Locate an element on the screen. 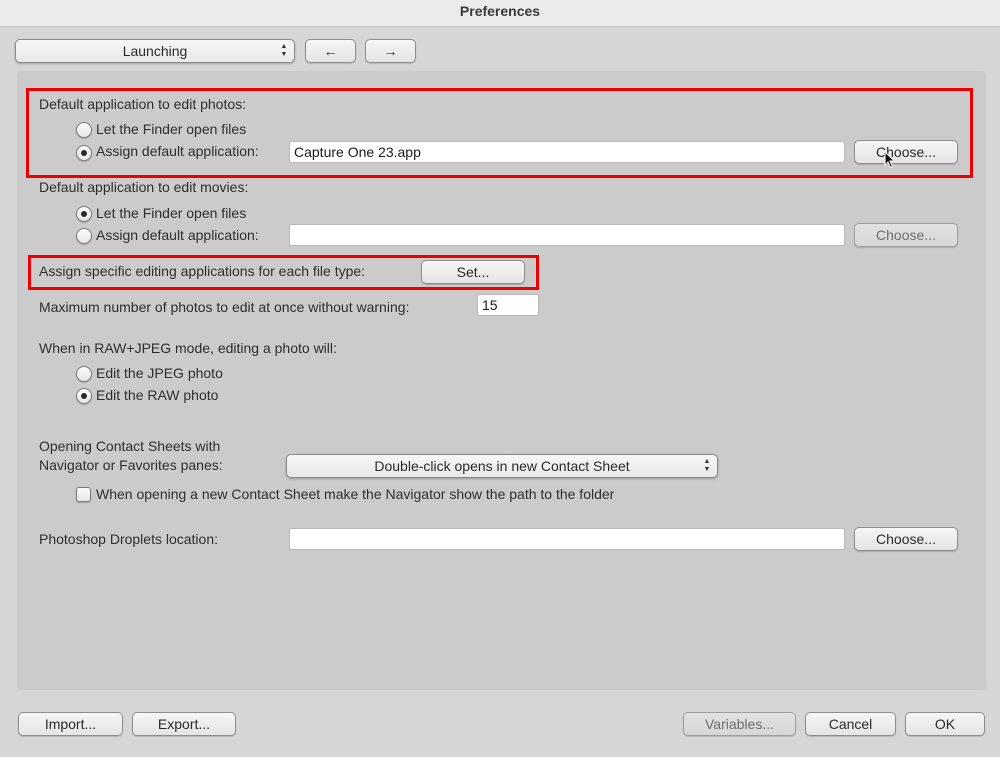 The width and height of the screenshot is (1000, 757). edit-jpeg-radio is located at coordinates (84, 374).